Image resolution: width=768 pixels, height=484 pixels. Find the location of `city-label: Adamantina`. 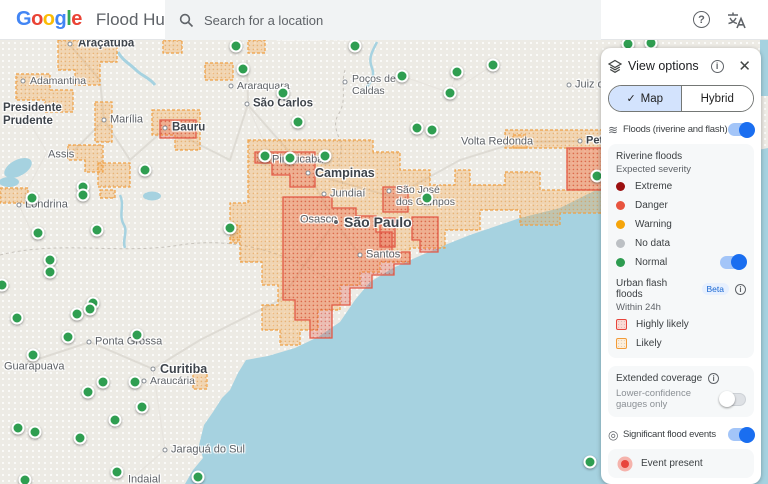

city-label: Adamantina is located at coordinates (58, 80).